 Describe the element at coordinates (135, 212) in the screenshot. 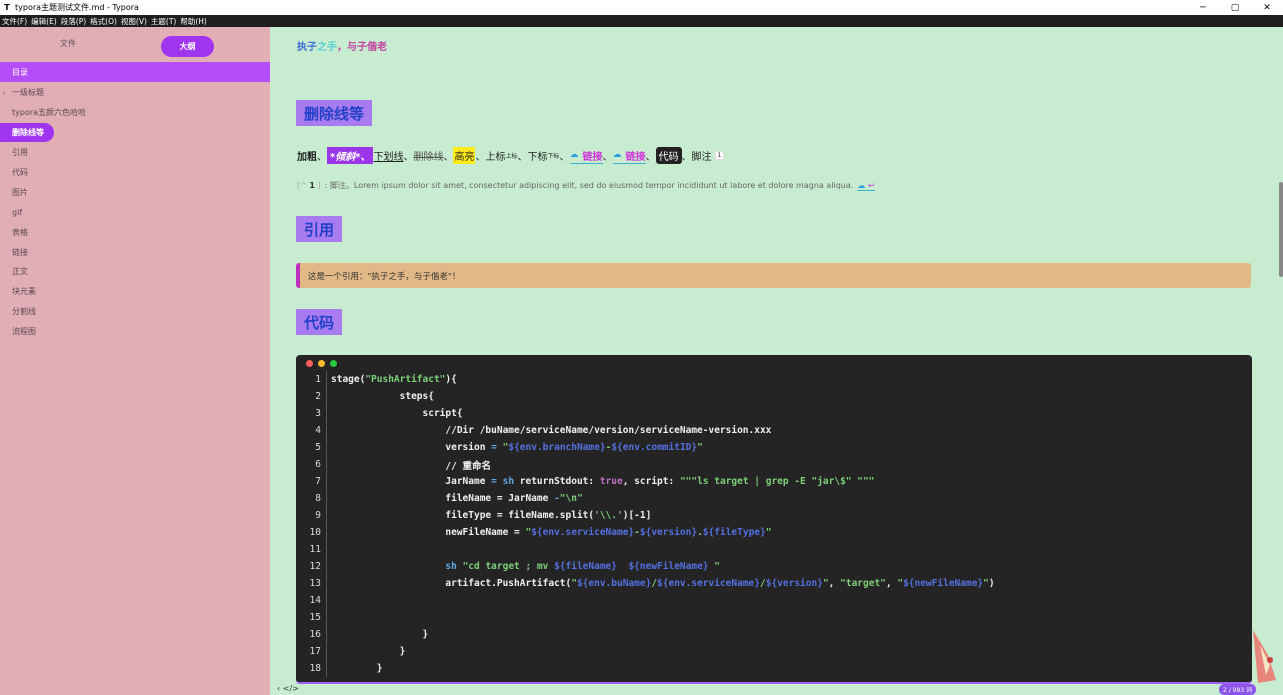

I see `sidebar-item-6: gif` at that location.